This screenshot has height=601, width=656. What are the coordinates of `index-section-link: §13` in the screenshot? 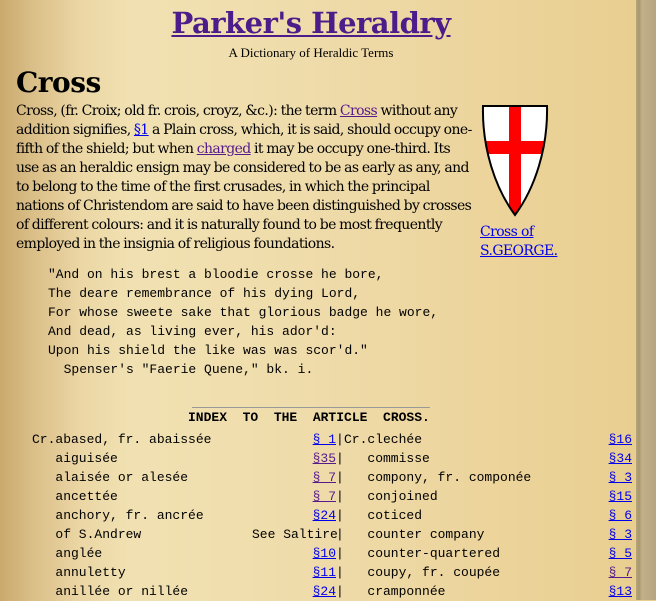 It's located at (620, 591).